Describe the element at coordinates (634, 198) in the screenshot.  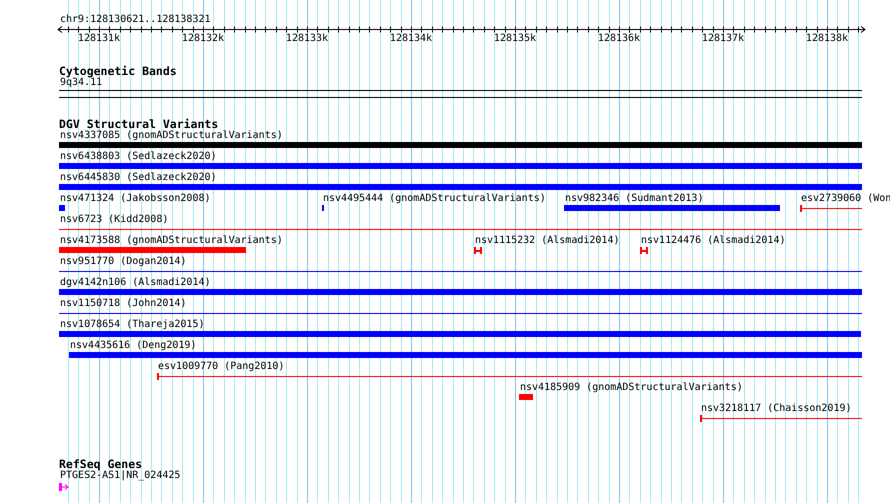
I see `variant-label: nsv982346 (Sudmant2013)` at that location.